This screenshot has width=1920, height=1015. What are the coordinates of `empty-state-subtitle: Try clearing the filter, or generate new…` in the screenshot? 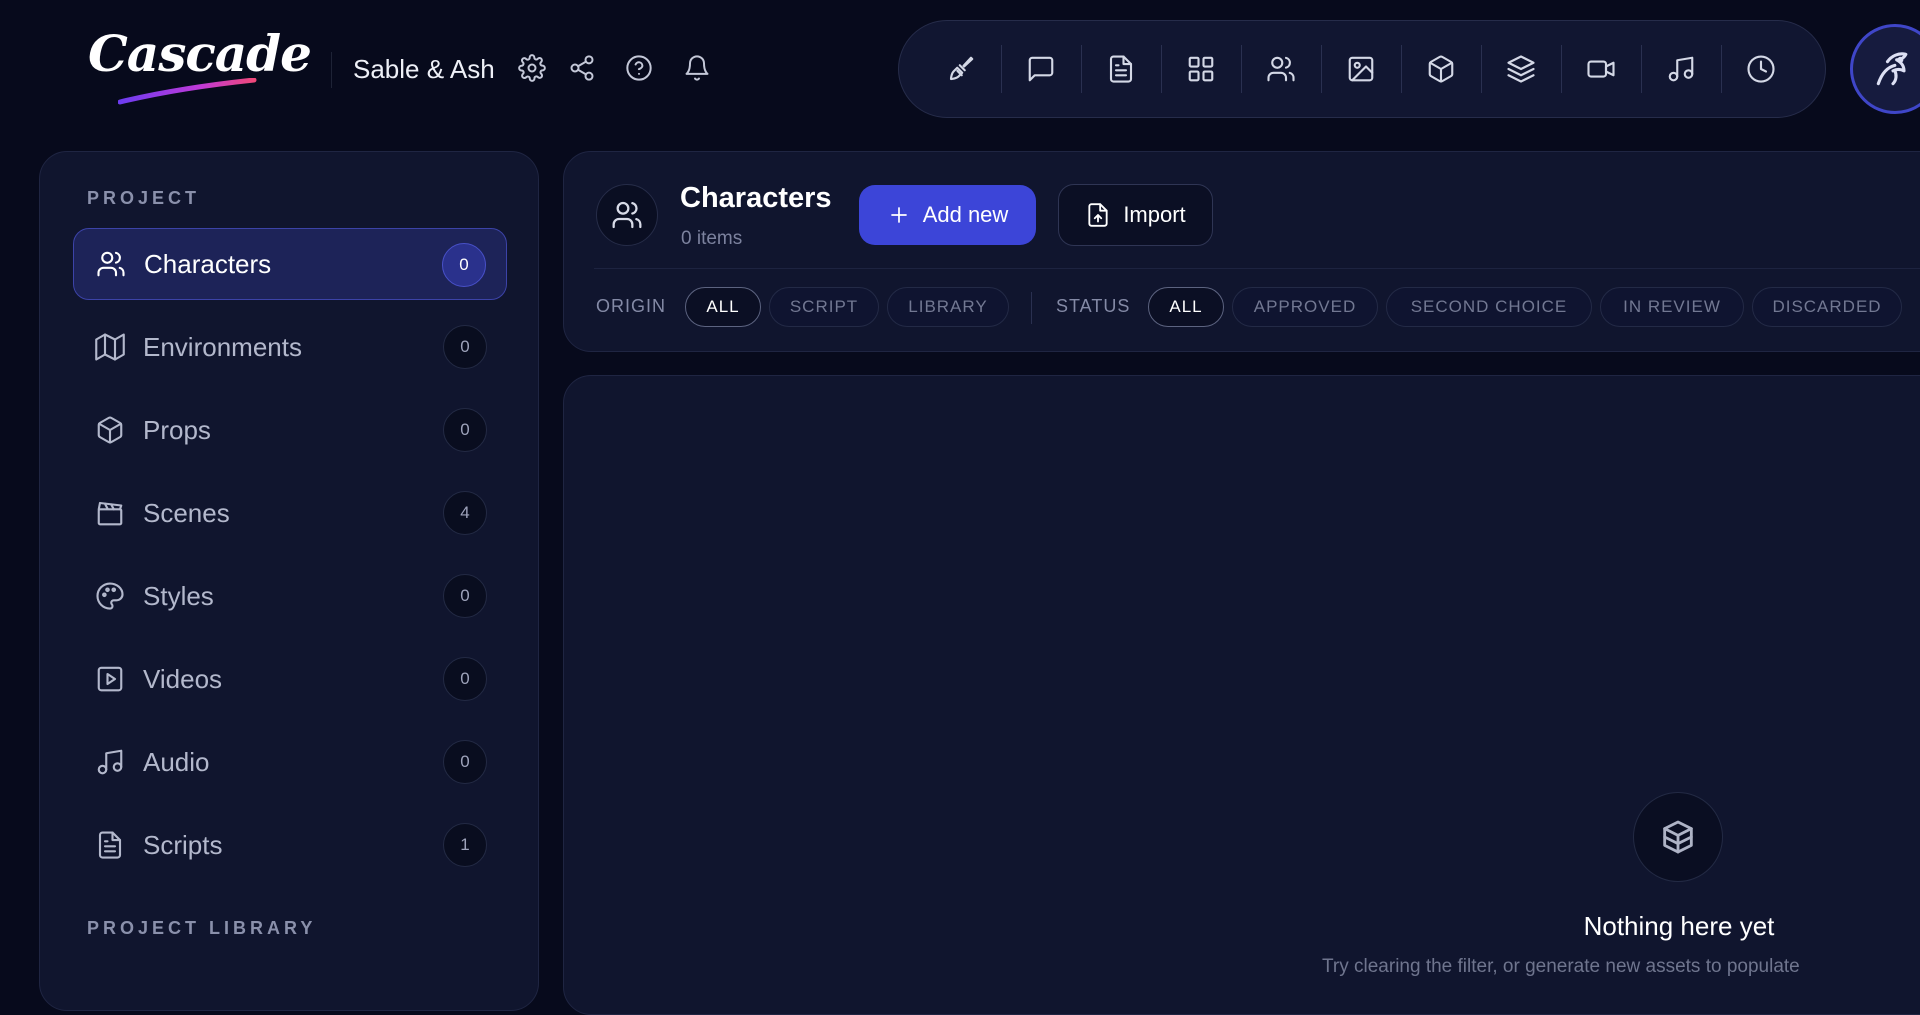 It's located at (1561, 966).